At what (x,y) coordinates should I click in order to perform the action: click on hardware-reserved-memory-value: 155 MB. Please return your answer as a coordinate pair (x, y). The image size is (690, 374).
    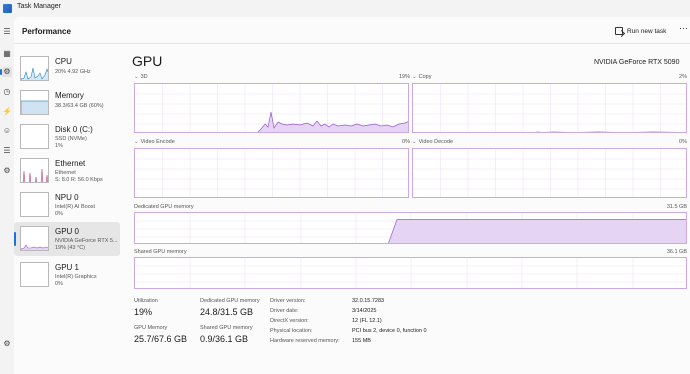
    Looking at the image, I should click on (361, 341).